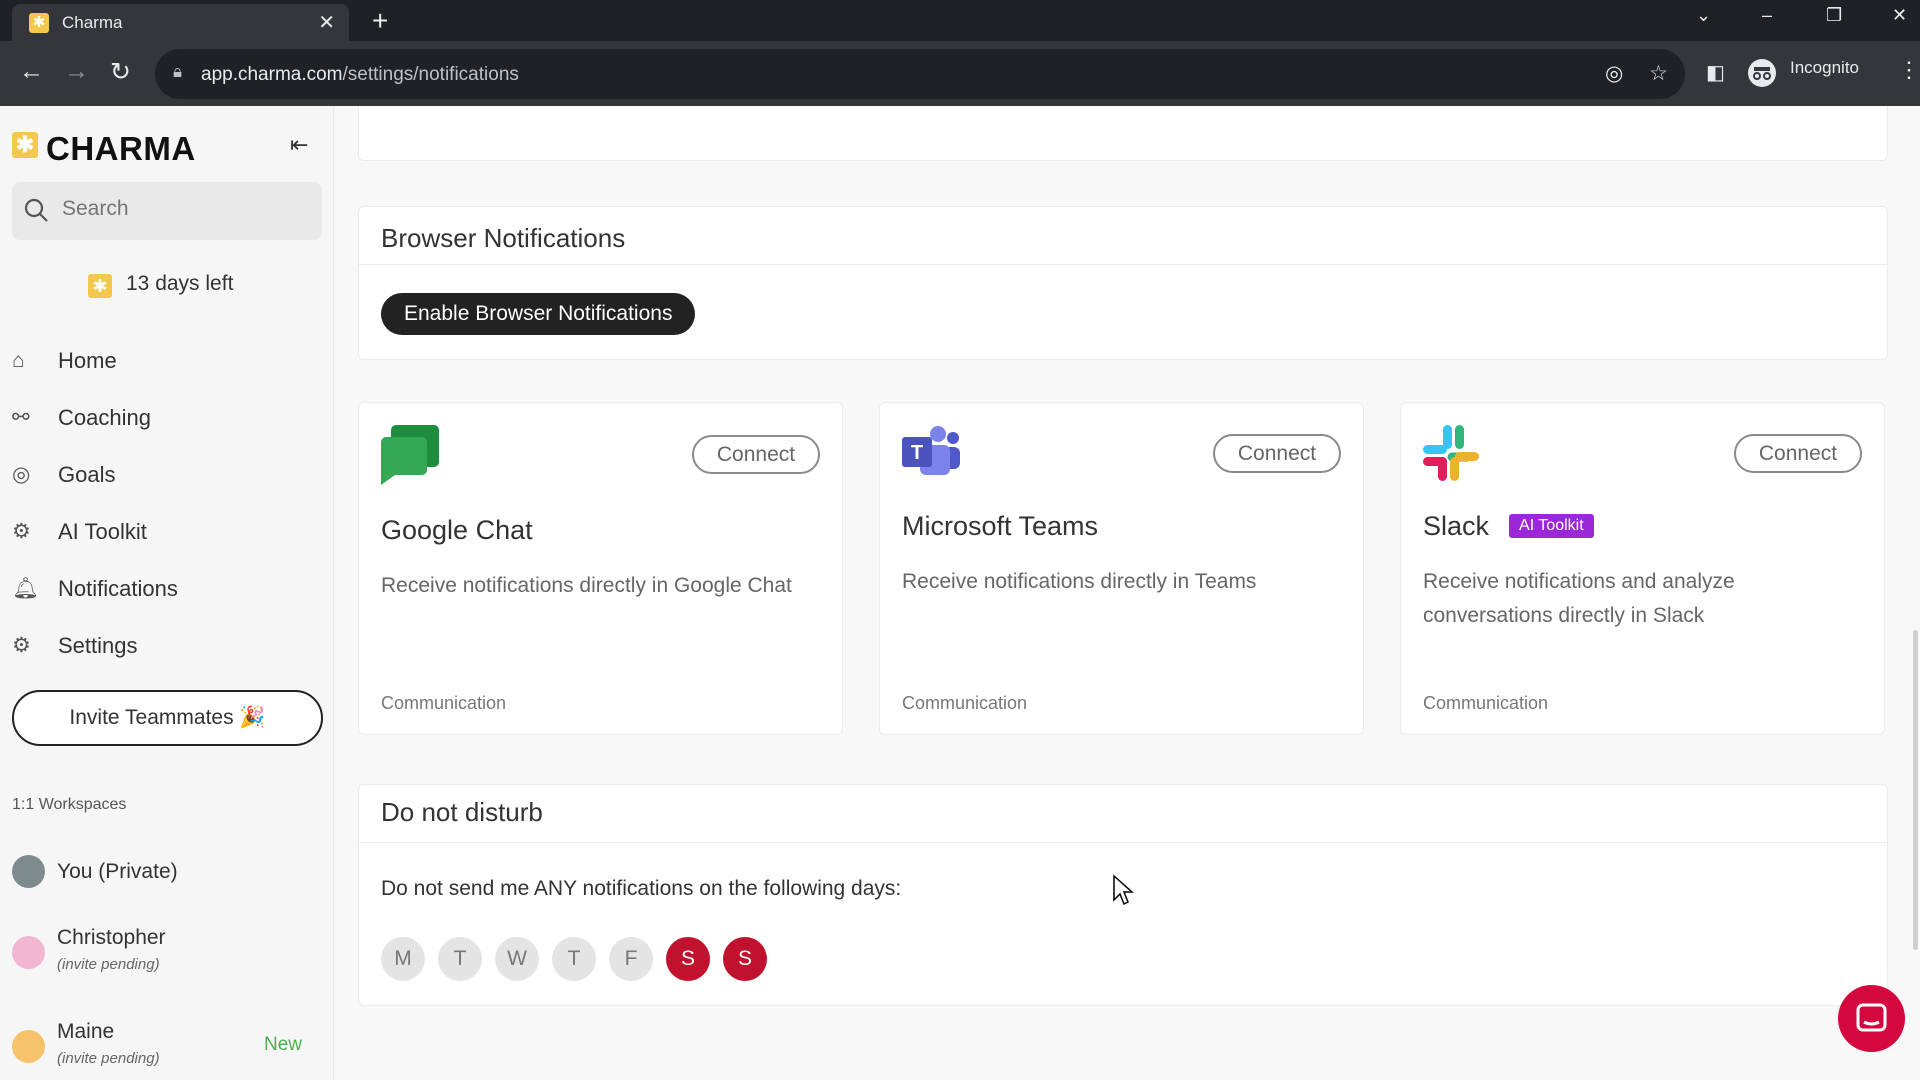  I want to click on sidebar-item-label: Settings, so click(98, 645).